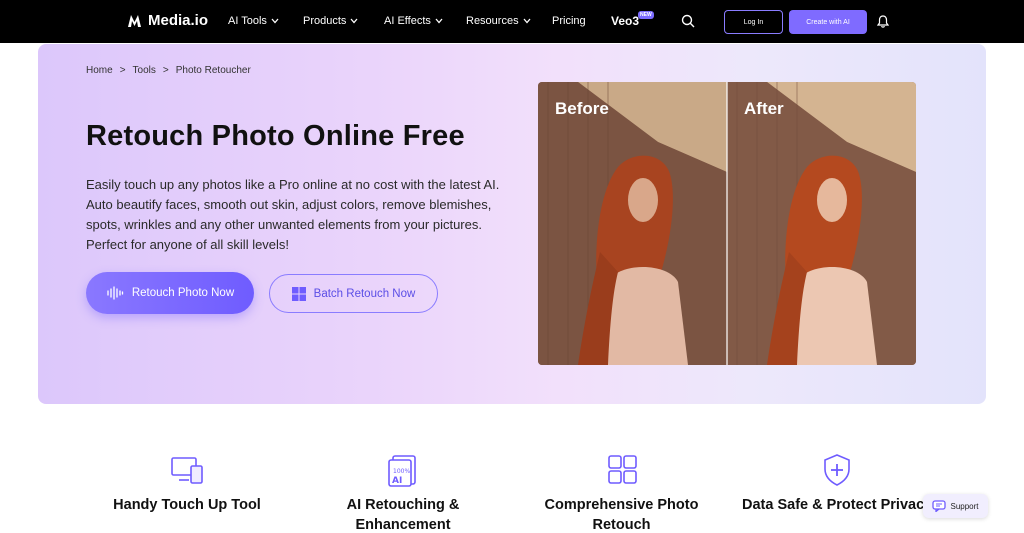  I want to click on breadcrumb: Home > Tools > Photo Retoucher, so click(168, 70).